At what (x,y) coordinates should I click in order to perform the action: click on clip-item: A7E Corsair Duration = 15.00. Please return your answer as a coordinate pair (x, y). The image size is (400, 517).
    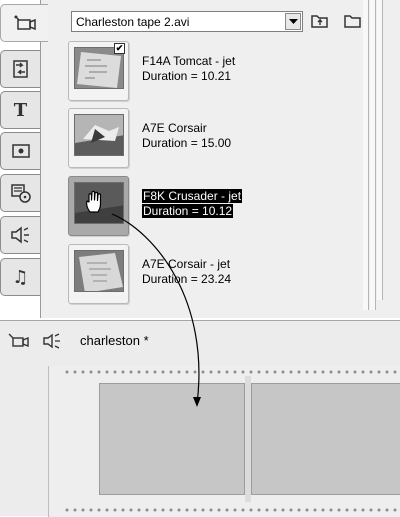
    Looking at the image, I should click on (188, 139).